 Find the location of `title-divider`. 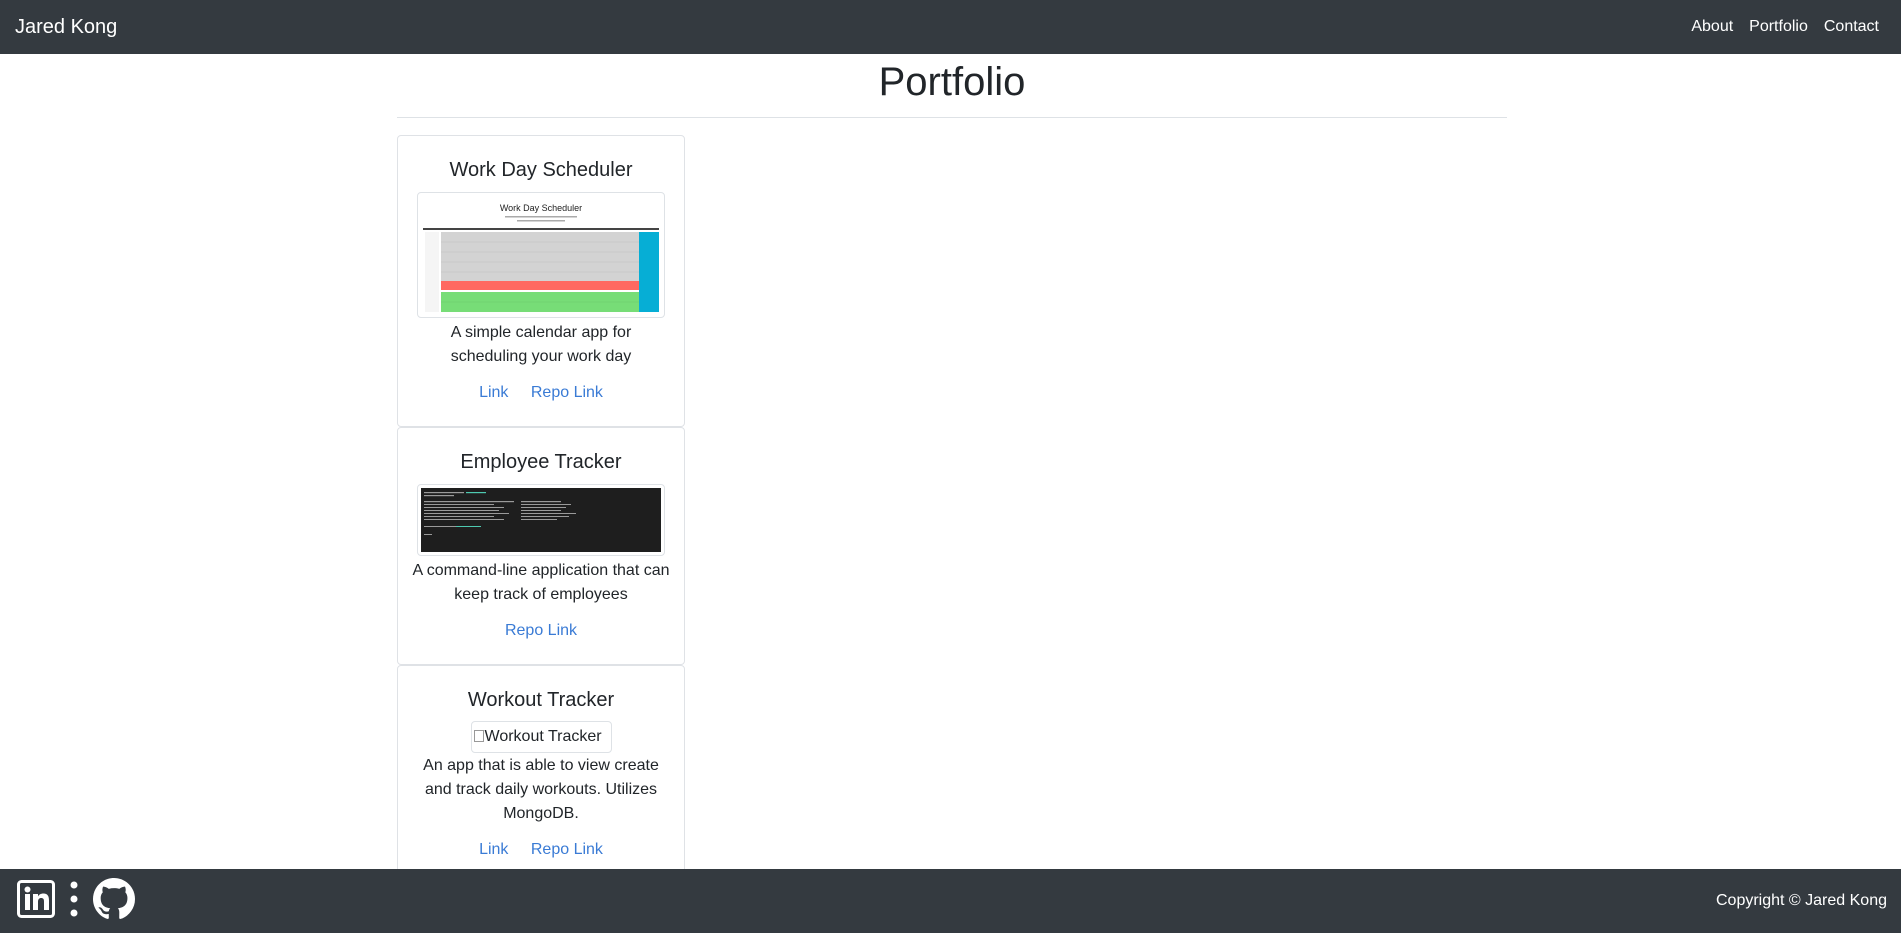

title-divider is located at coordinates (952, 117).